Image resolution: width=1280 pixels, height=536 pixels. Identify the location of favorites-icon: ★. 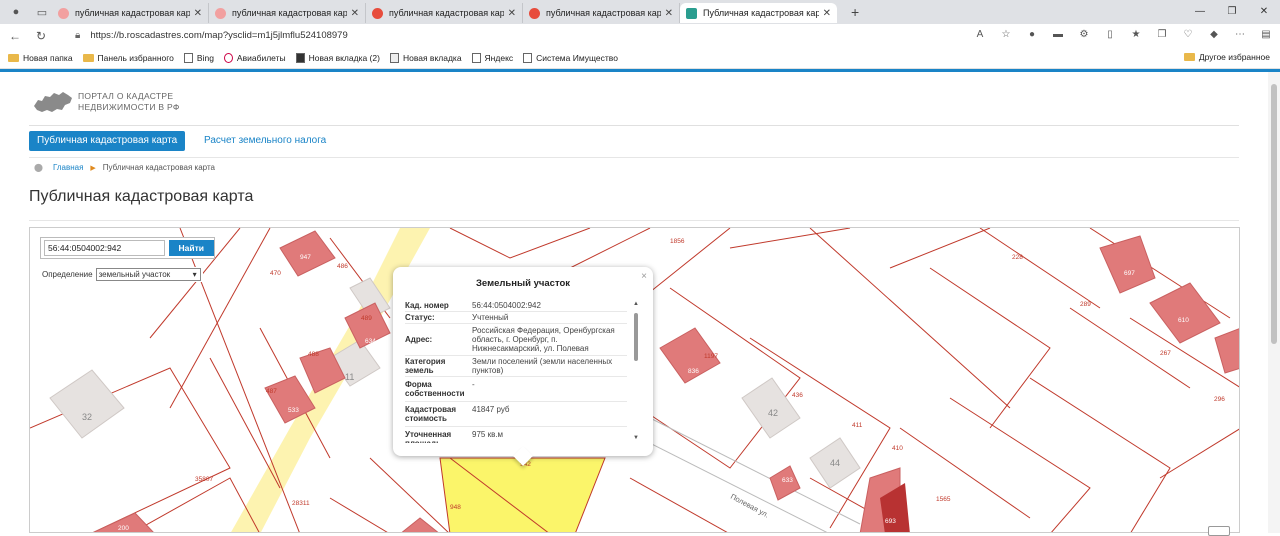
(1136, 35).